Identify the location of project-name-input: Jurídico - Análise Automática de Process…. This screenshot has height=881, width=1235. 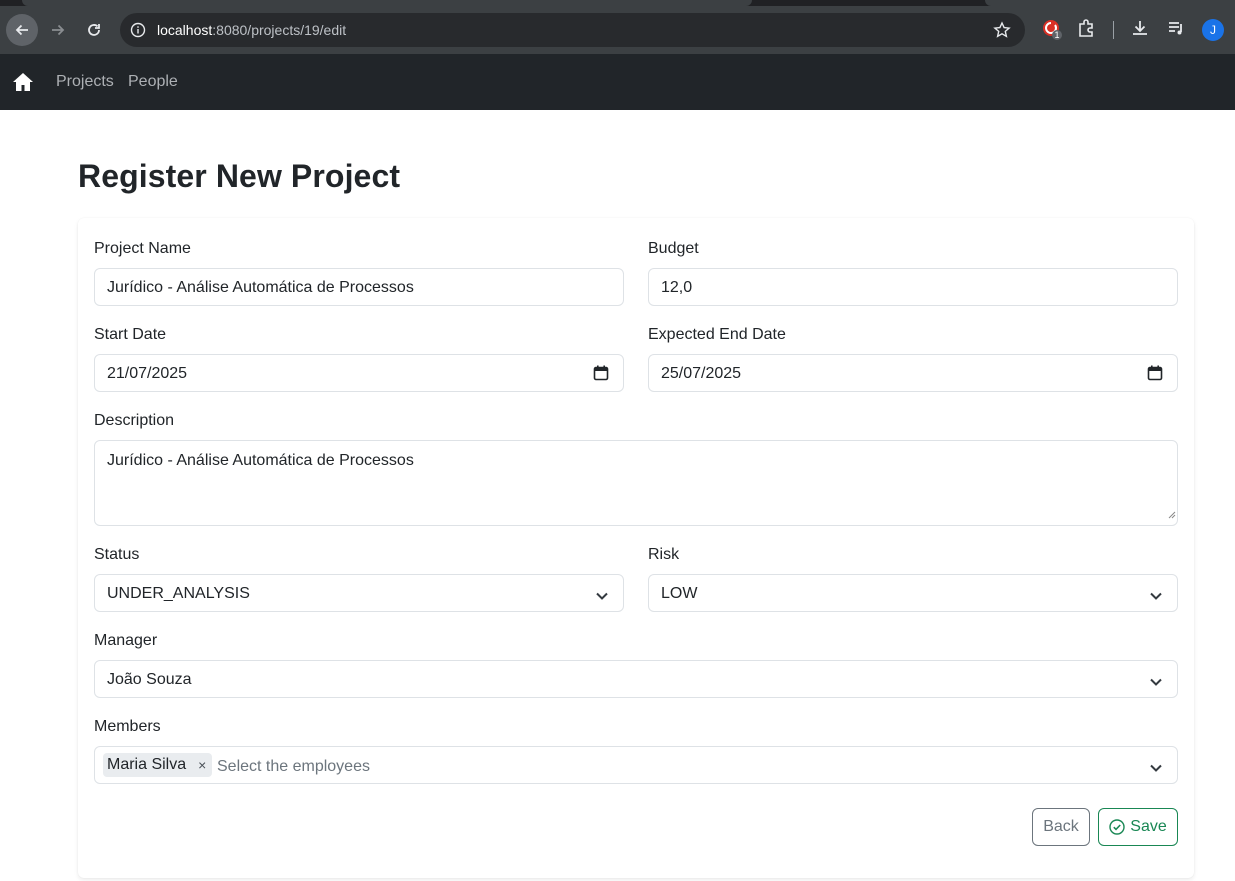
(359, 287).